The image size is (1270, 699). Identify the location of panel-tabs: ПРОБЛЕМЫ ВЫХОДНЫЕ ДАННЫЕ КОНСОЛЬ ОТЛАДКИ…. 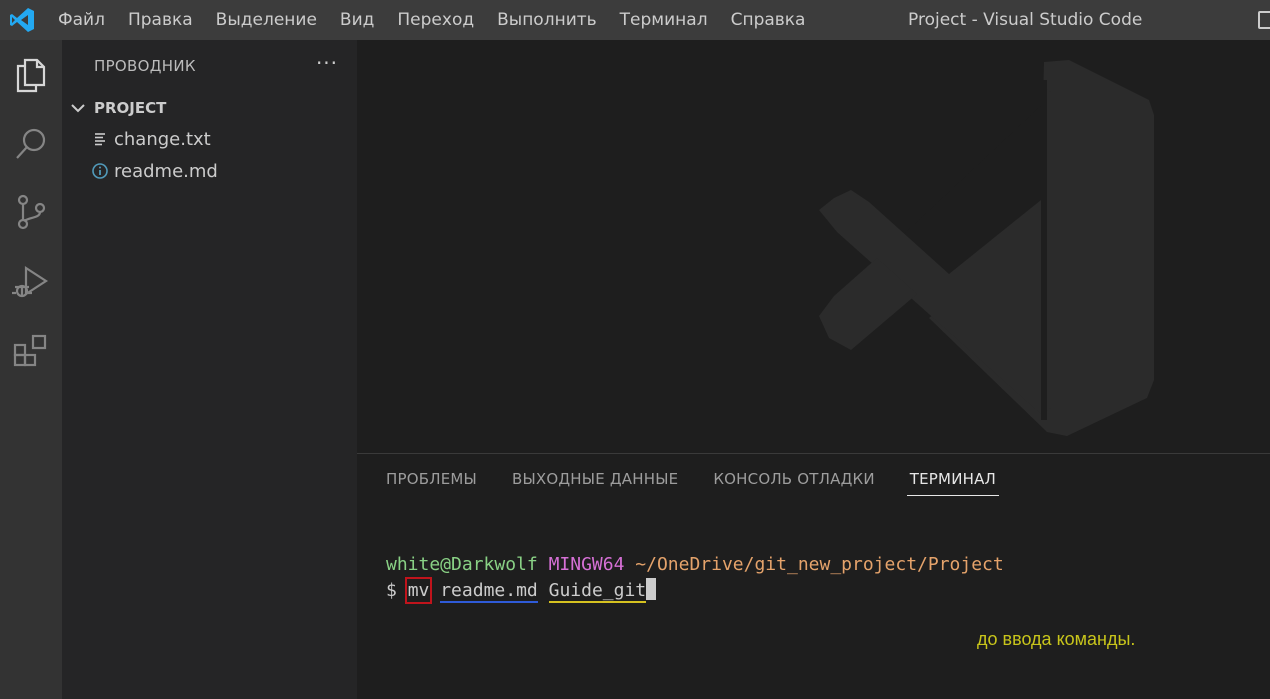
(710, 482).